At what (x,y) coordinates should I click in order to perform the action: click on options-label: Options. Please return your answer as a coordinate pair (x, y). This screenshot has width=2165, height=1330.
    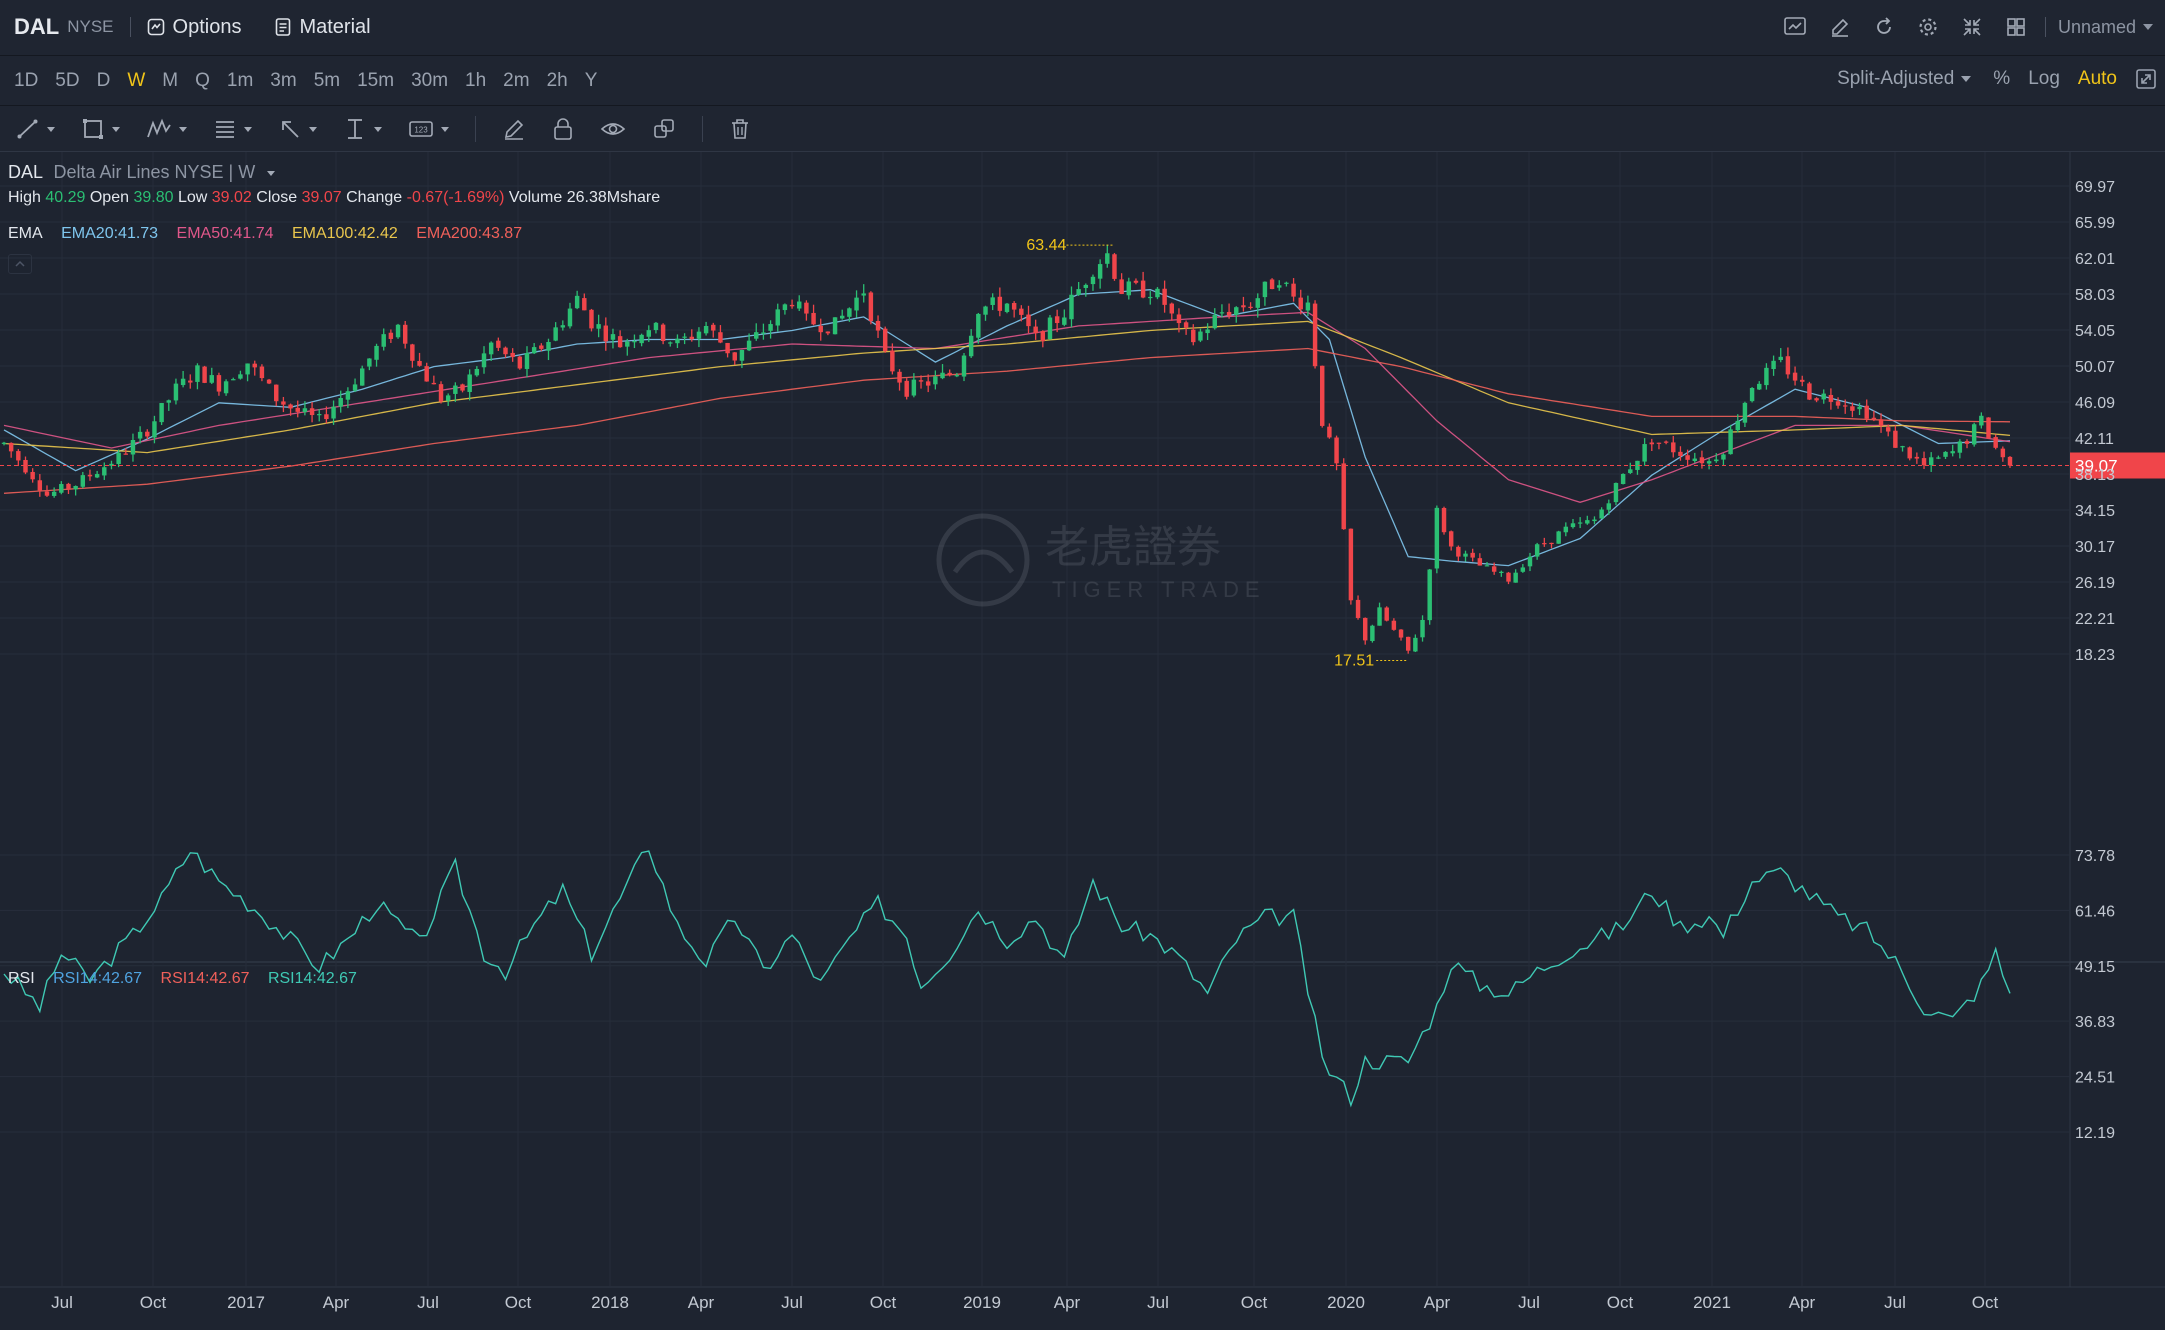
    Looking at the image, I should click on (207, 26).